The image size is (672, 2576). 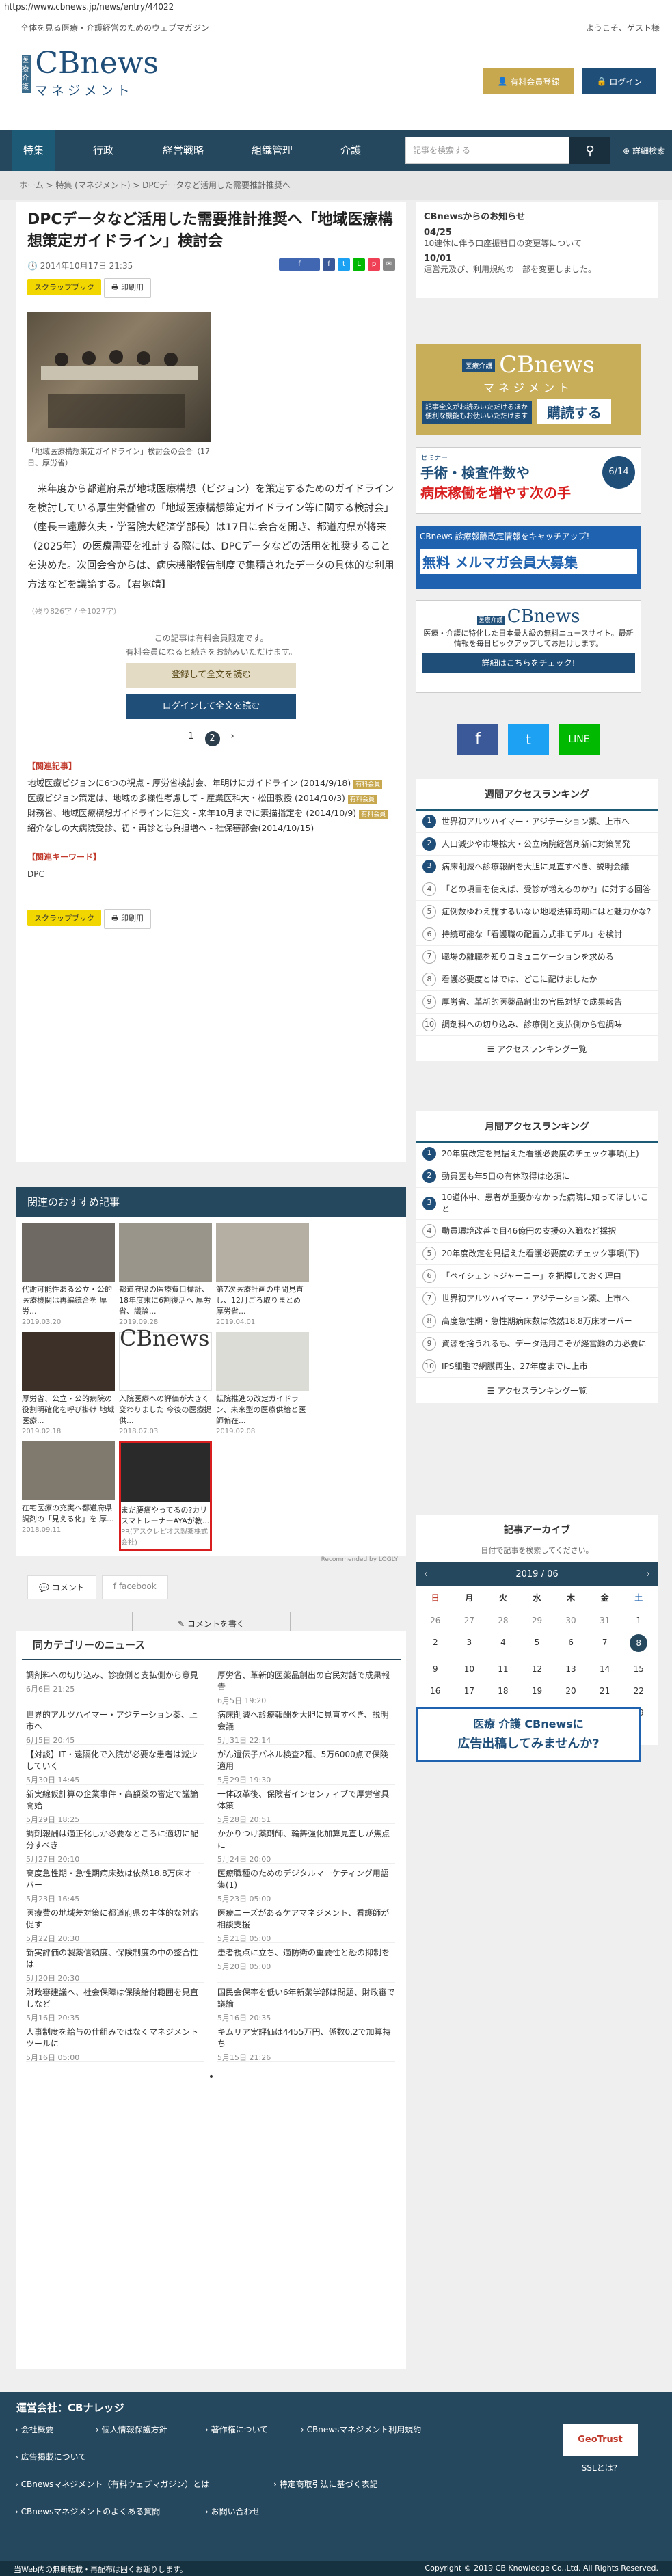 I want to click on search-button: ⚲, so click(x=589, y=150).